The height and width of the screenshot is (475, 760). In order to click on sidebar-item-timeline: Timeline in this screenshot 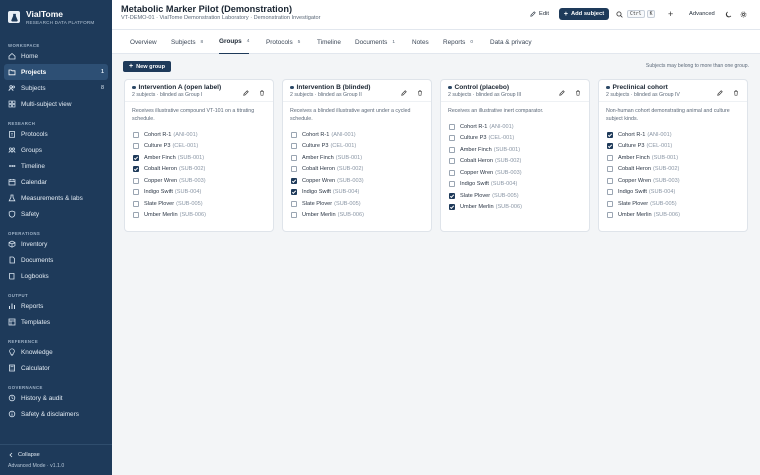, I will do `click(56, 166)`.